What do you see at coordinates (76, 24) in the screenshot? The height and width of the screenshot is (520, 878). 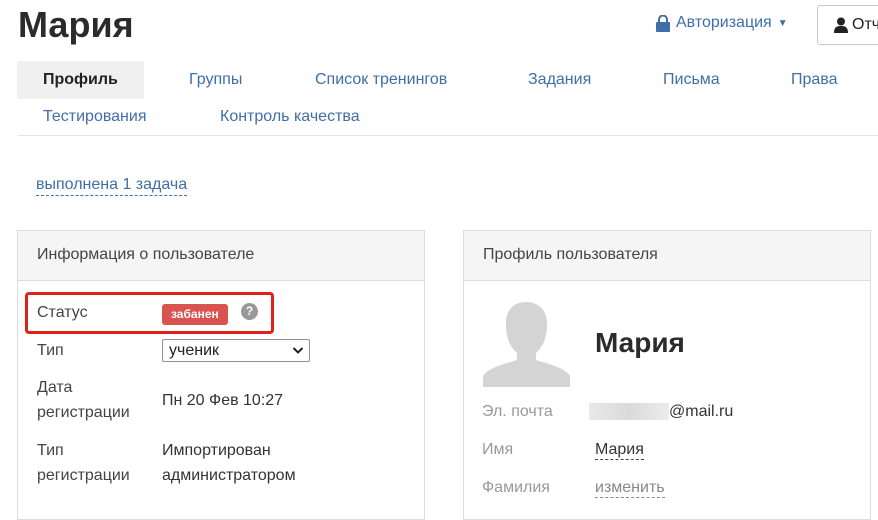 I see `page-title: Мария` at bounding box center [76, 24].